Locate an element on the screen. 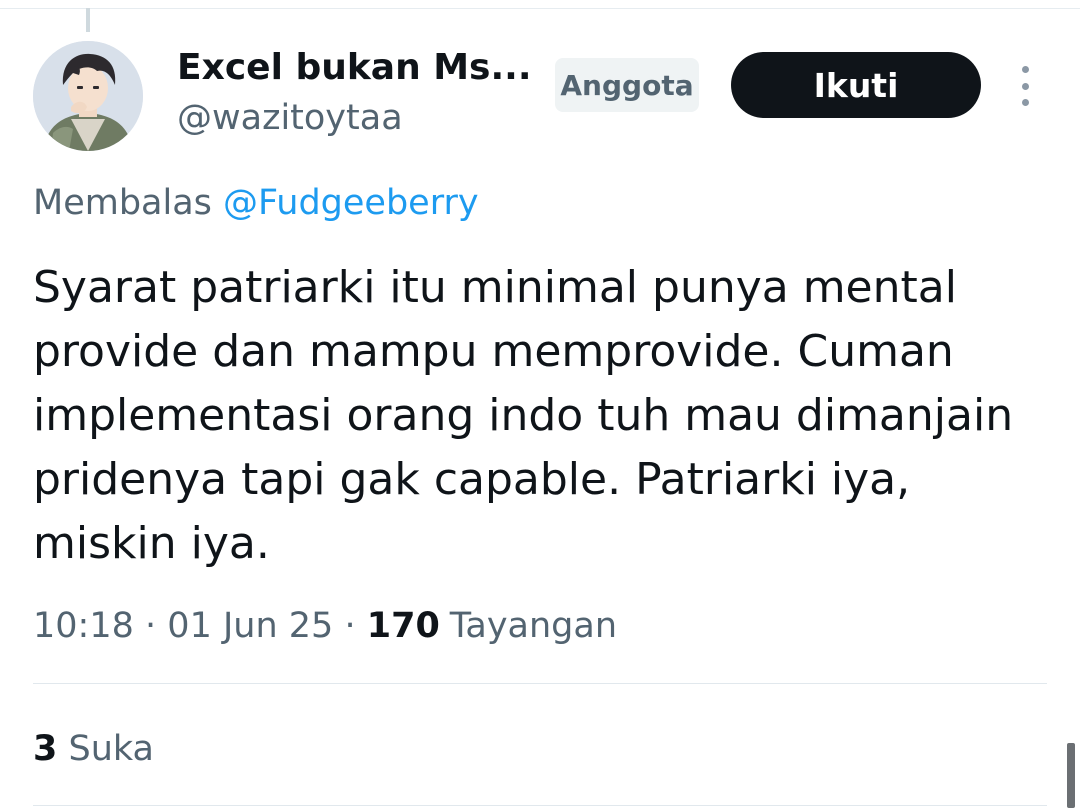  views-label: Tayangan is located at coordinates (533, 626).